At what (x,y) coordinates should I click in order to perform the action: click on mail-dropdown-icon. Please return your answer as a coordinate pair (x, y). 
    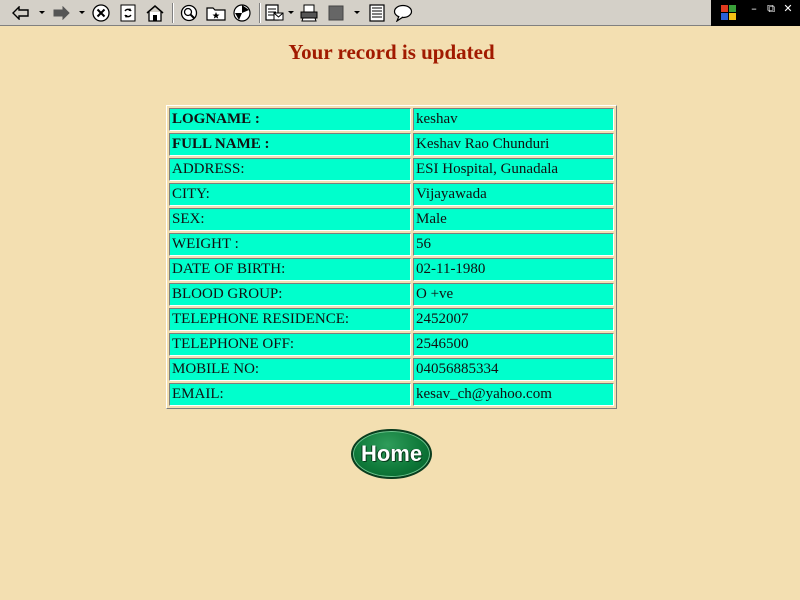
    Looking at the image, I should click on (291, 12).